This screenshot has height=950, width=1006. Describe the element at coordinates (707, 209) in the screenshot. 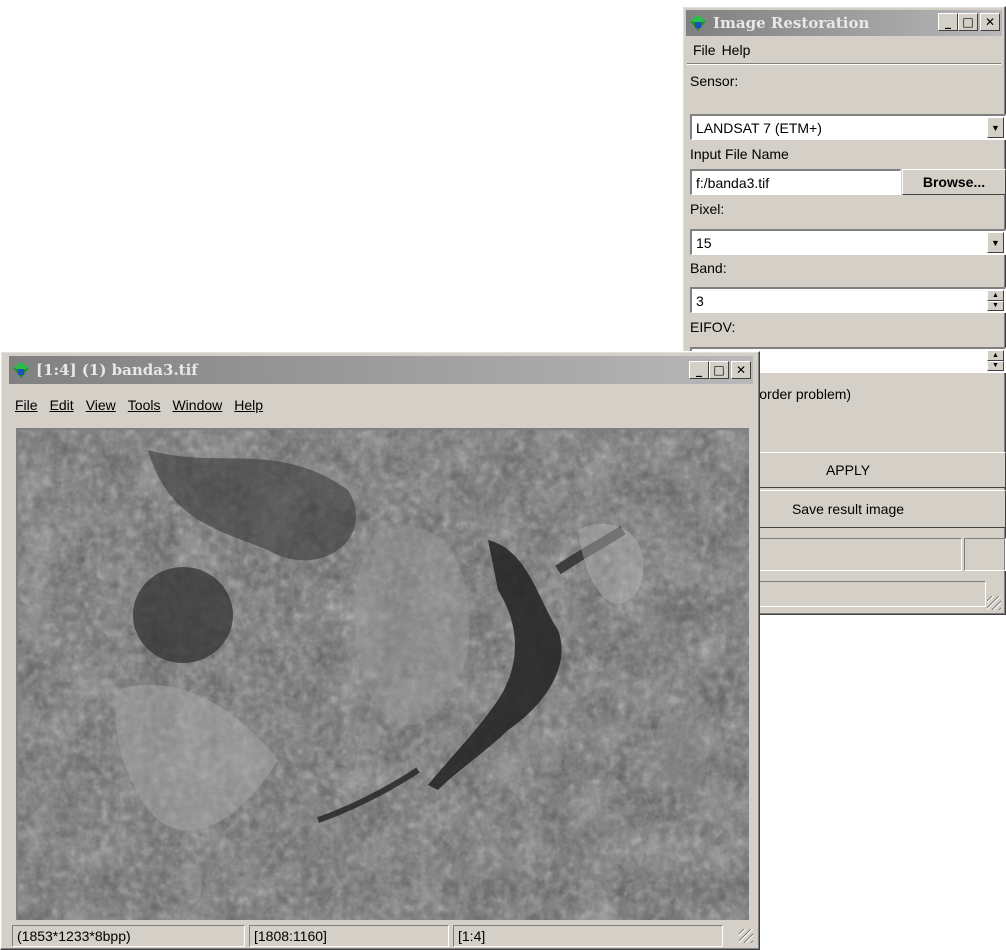

I see `pixel-label: Pixel:` at that location.